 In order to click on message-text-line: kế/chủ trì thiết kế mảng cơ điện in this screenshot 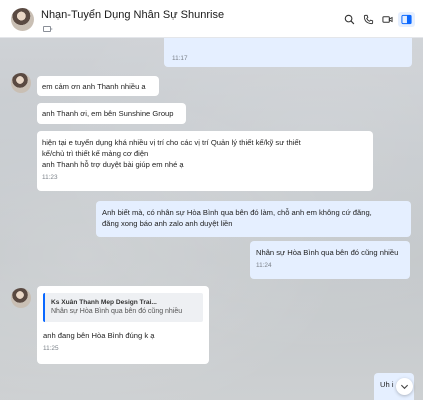, I will do `click(95, 153)`.